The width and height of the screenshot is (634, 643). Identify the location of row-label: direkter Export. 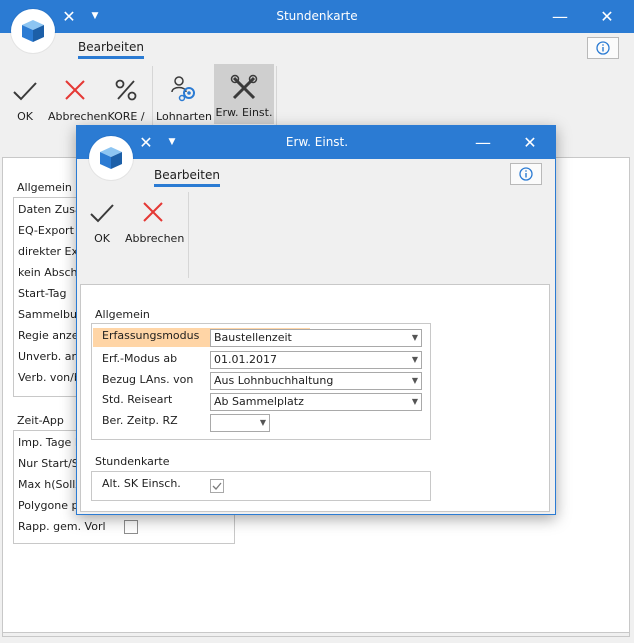
(48, 251).